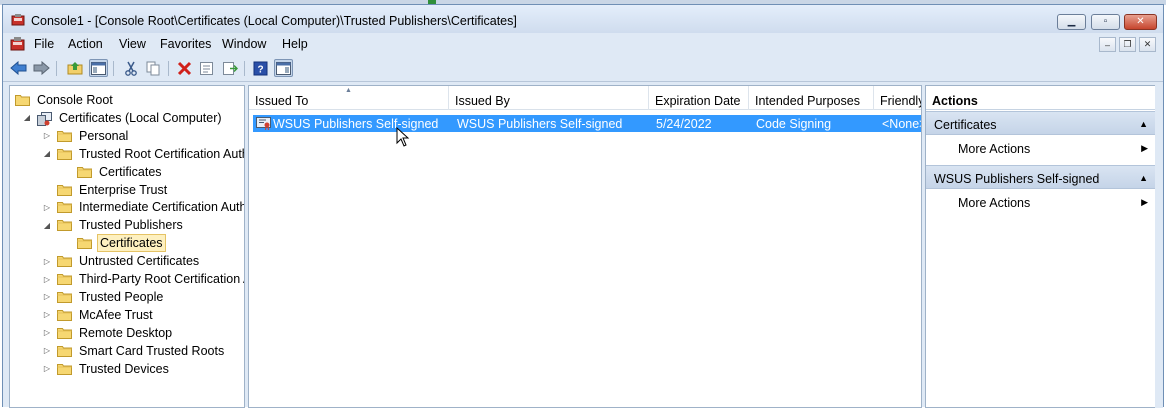  Describe the element at coordinates (295, 44) in the screenshot. I see `menu-help: Help` at that location.